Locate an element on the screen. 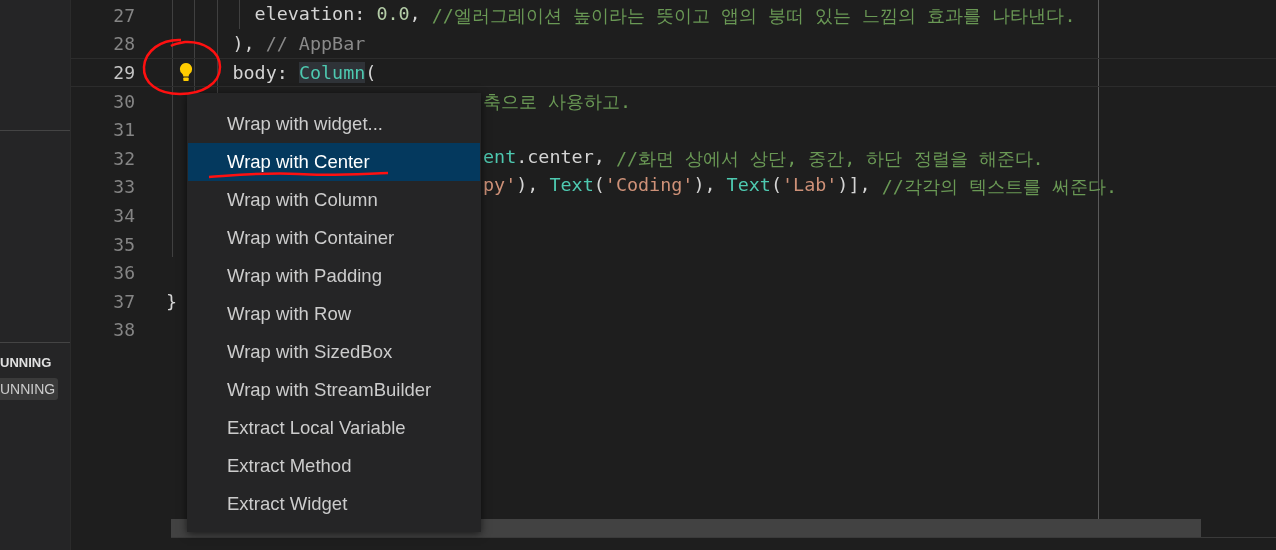 The width and height of the screenshot is (1276, 550). line-number: 34 is located at coordinates (123, 215).